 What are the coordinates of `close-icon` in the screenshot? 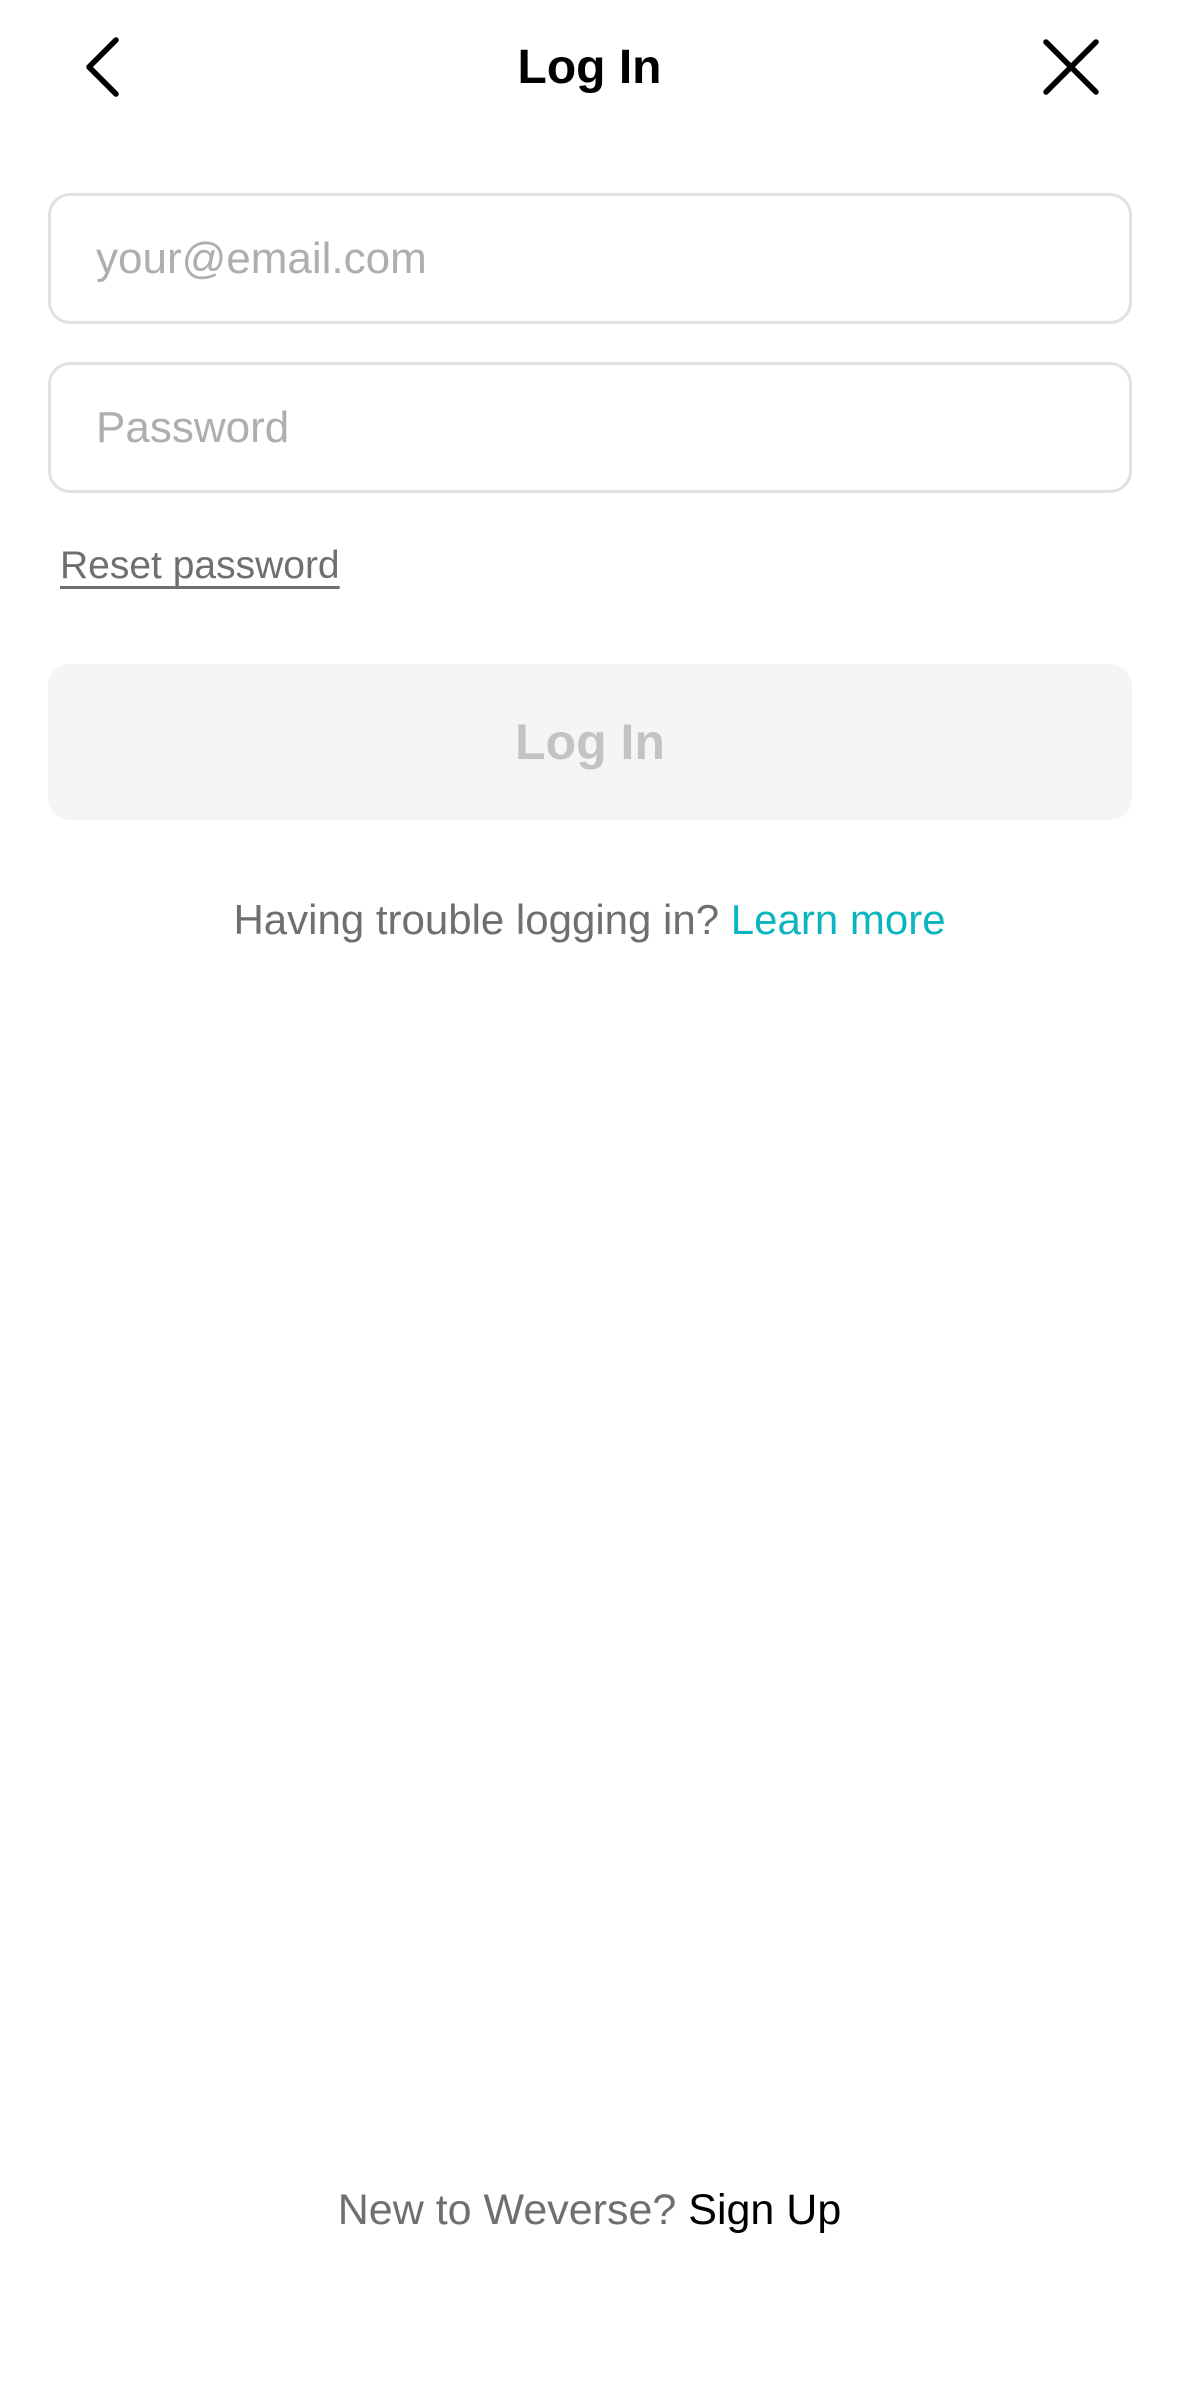 It's located at (1071, 67).